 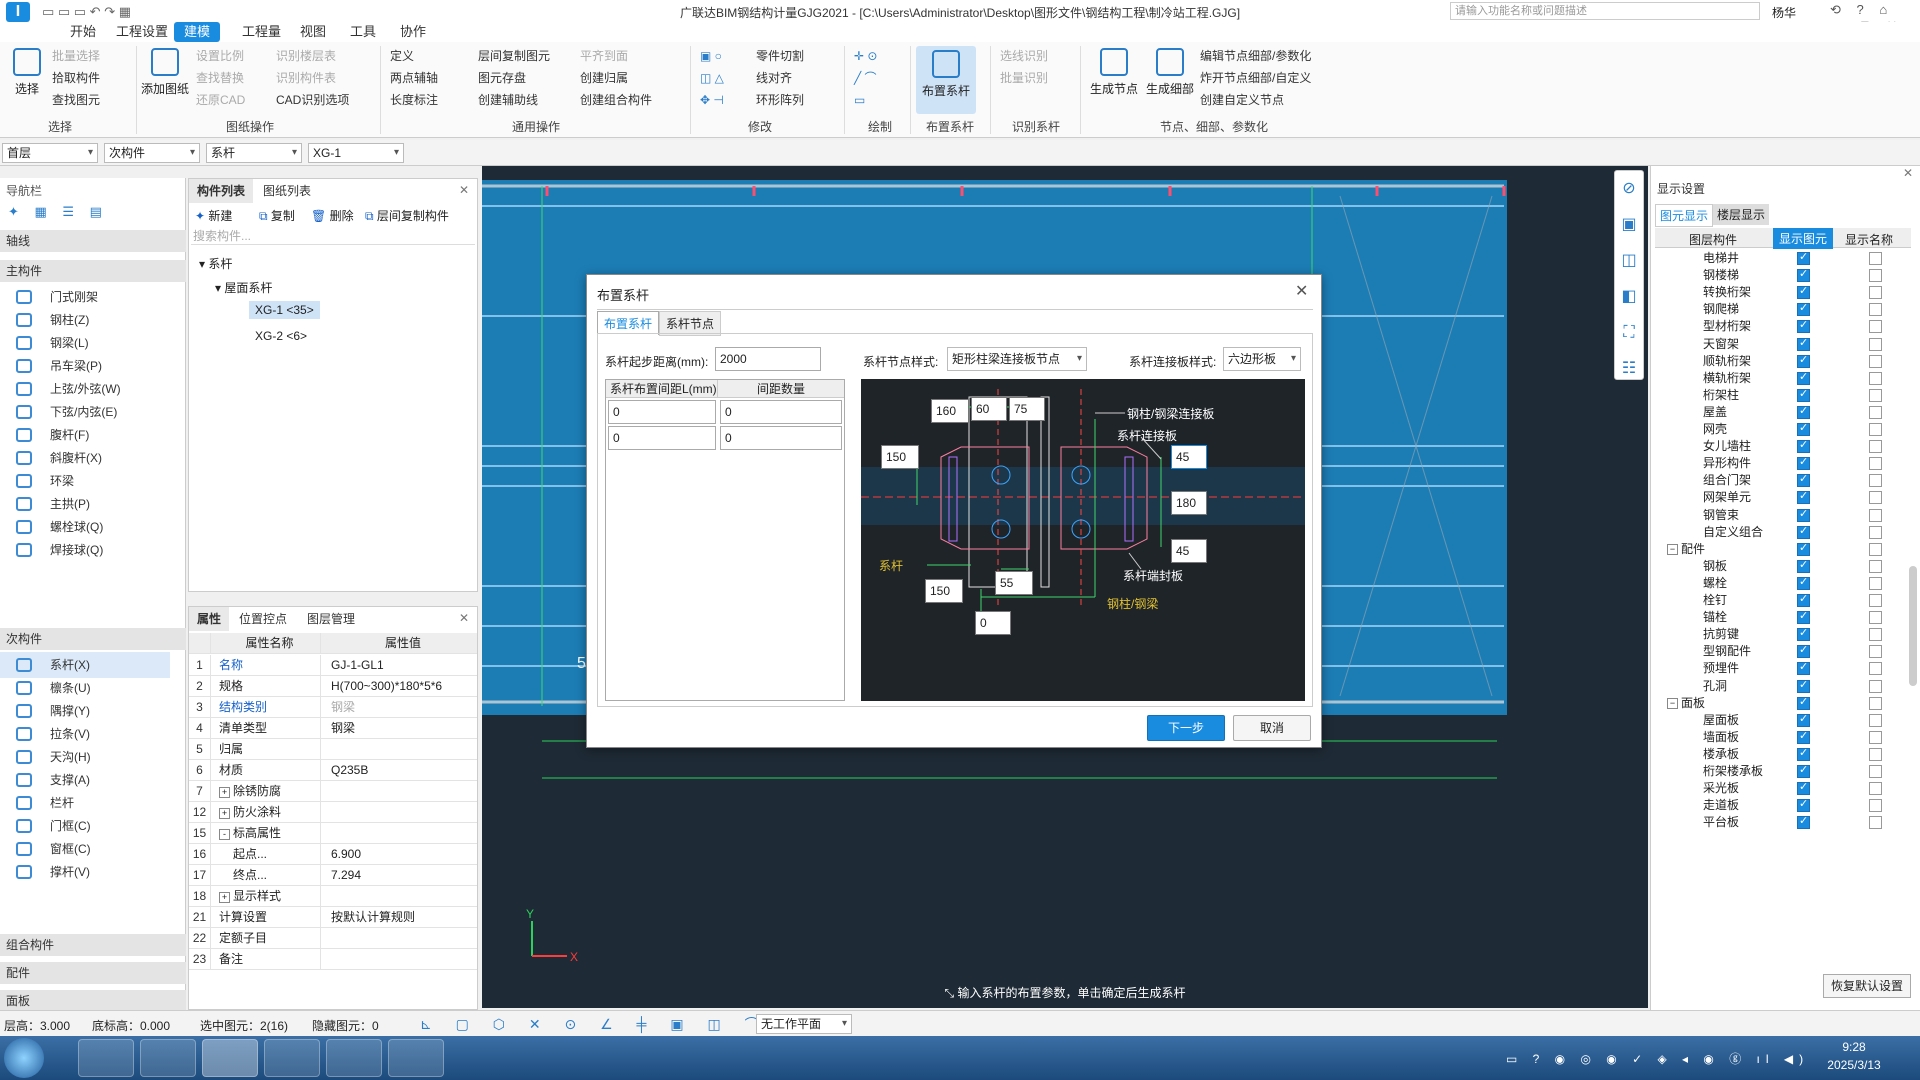 What do you see at coordinates (712, 78) in the screenshot?
I see `copy-mirror-icons: ◫ △` at bounding box center [712, 78].